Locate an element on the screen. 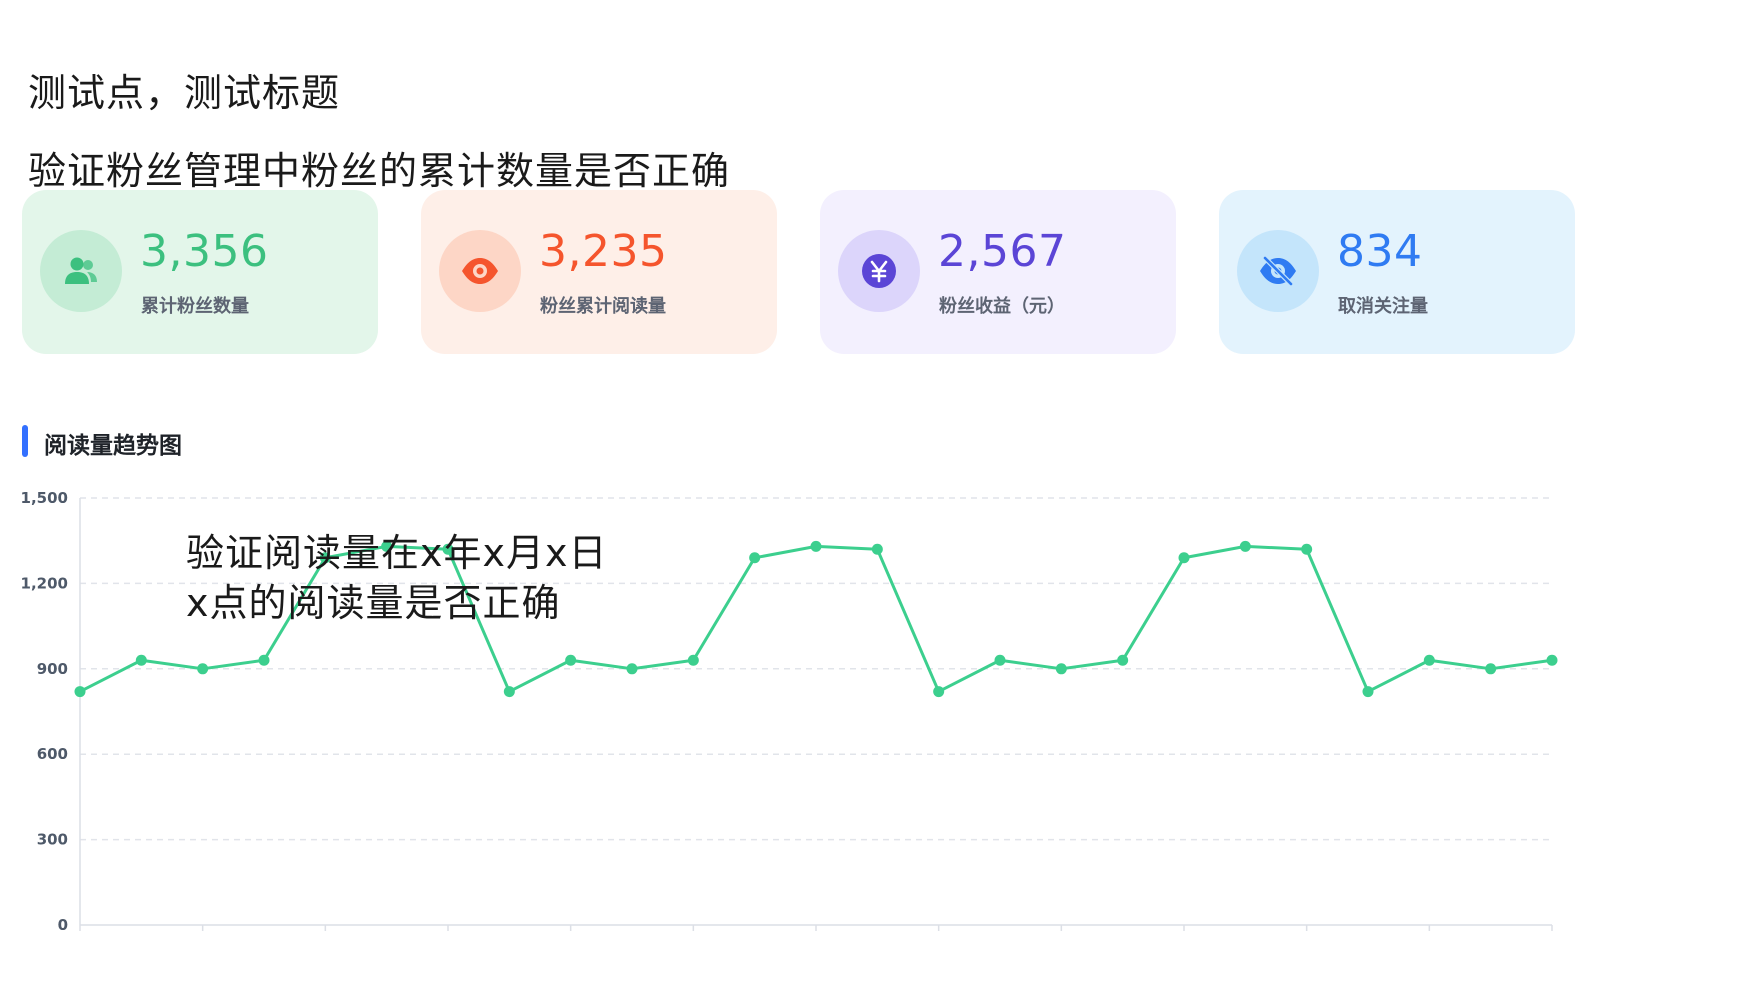  stat-value: 3,356 is located at coordinates (204, 251).